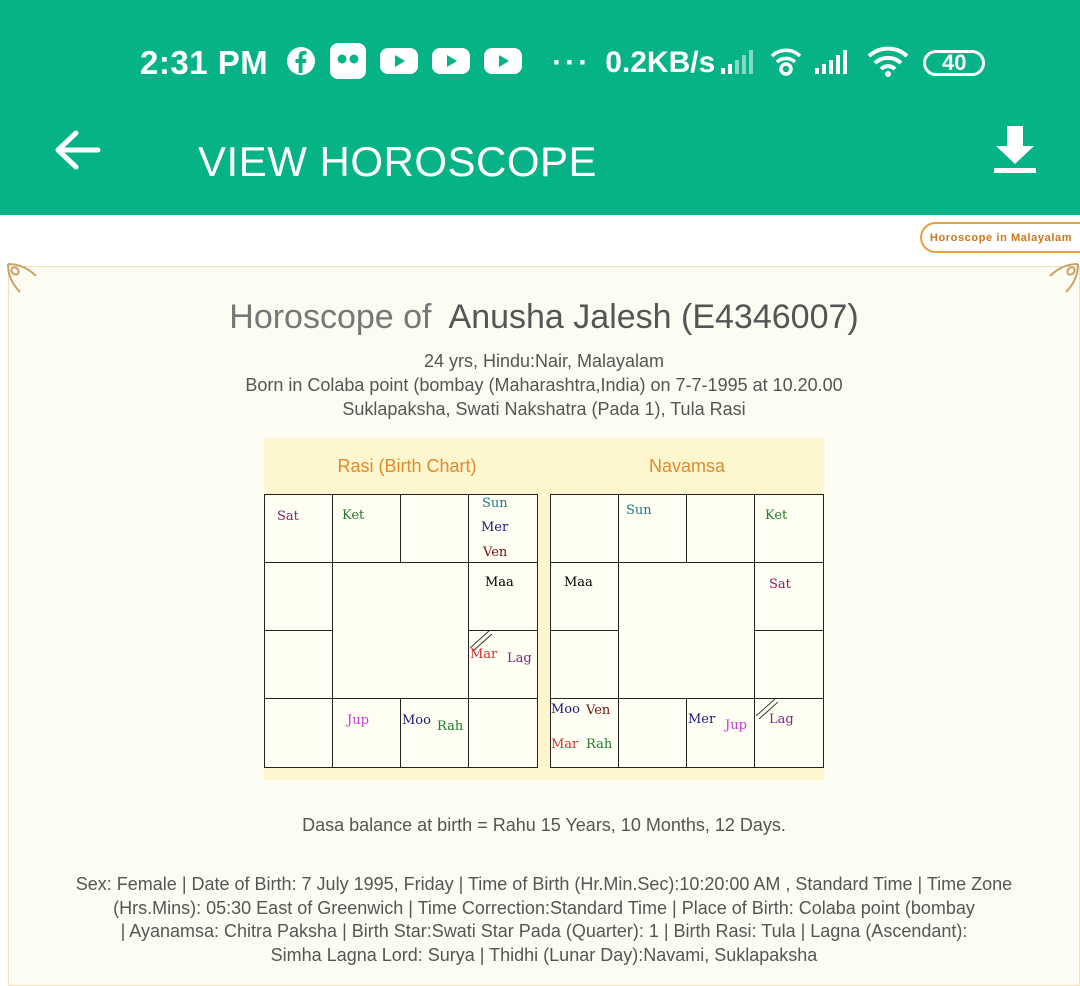 The image size is (1080, 986). I want to click on navamsa-house-sagittarius: Moo Ven Mar Rah, so click(584, 733).